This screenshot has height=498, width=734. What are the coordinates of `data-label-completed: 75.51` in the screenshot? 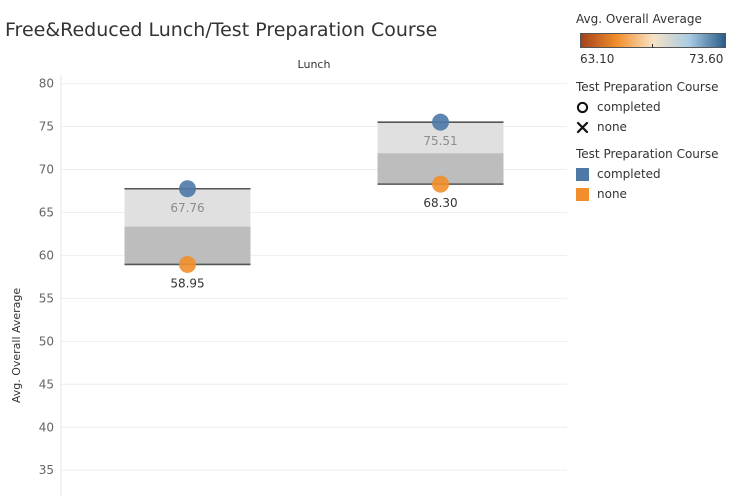 It's located at (440, 141).